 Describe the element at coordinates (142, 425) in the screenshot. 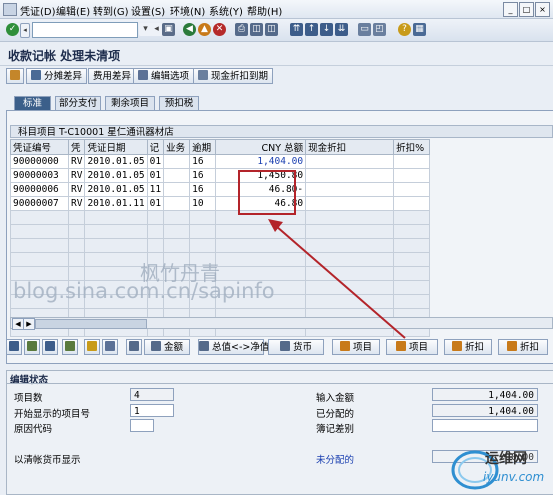

I see `reason-code-field` at that location.